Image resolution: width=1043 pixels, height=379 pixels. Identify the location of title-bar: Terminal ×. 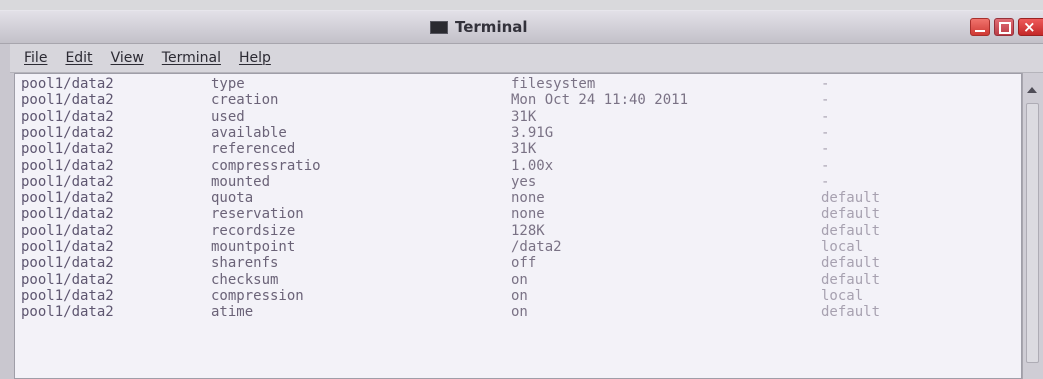
(521, 27).